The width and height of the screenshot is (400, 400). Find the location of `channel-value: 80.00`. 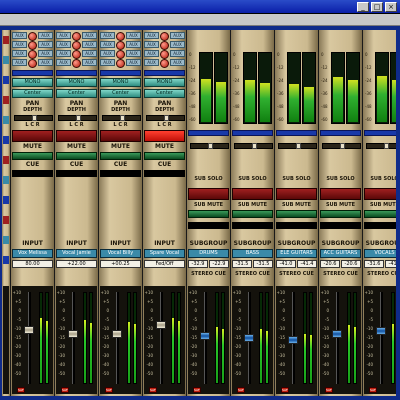

channel-value: 80.00 is located at coordinates (32, 264).